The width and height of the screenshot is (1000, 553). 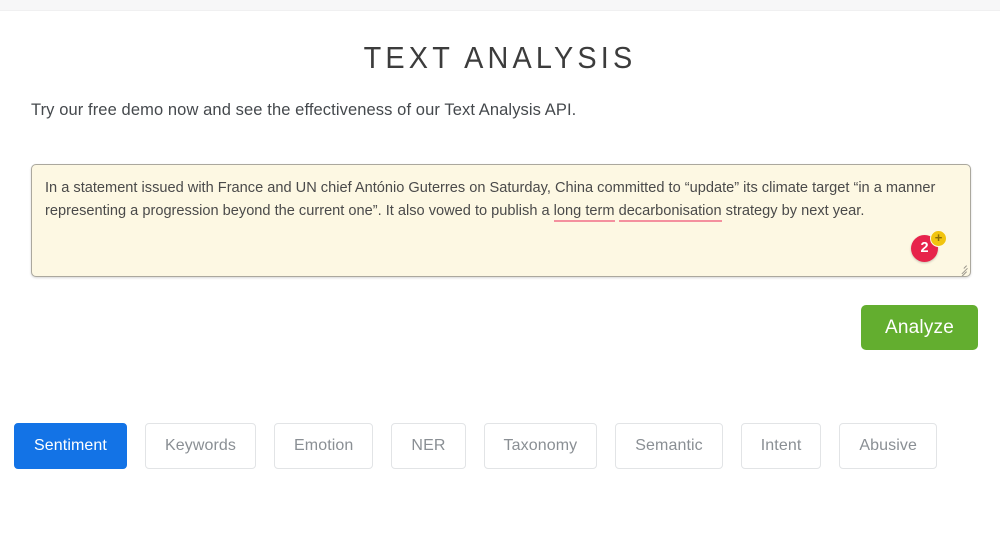 What do you see at coordinates (781, 446) in the screenshot?
I see `tab-intent: Intent` at bounding box center [781, 446].